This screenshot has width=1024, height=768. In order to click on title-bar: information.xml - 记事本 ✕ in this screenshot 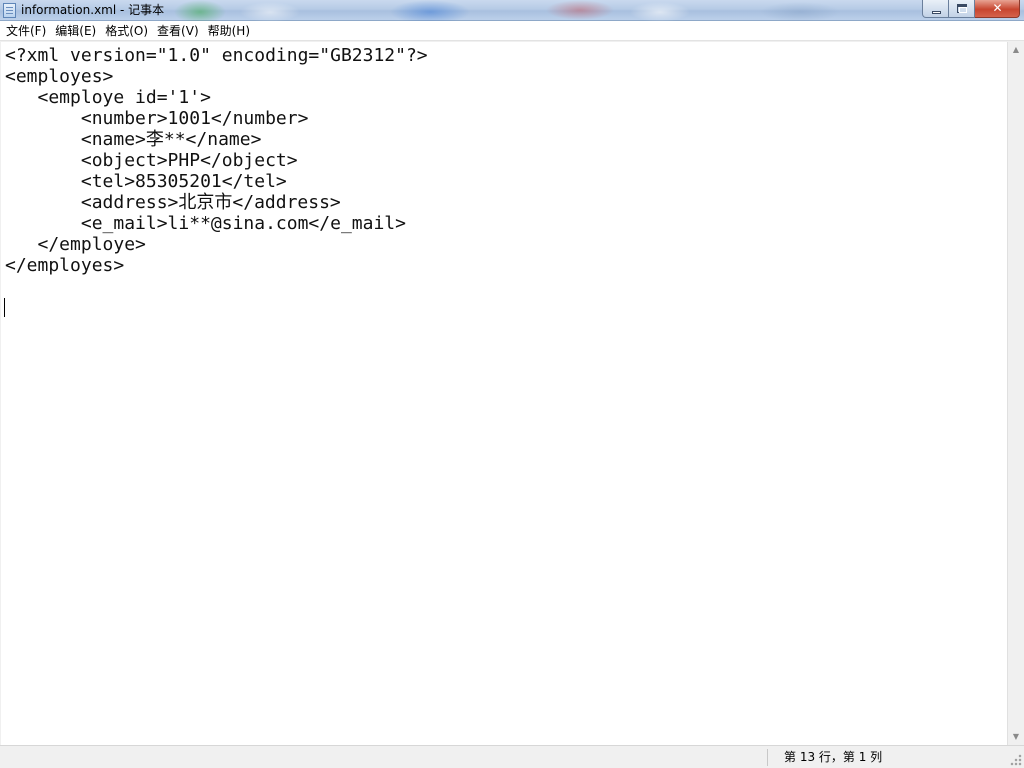, I will do `click(512, 10)`.